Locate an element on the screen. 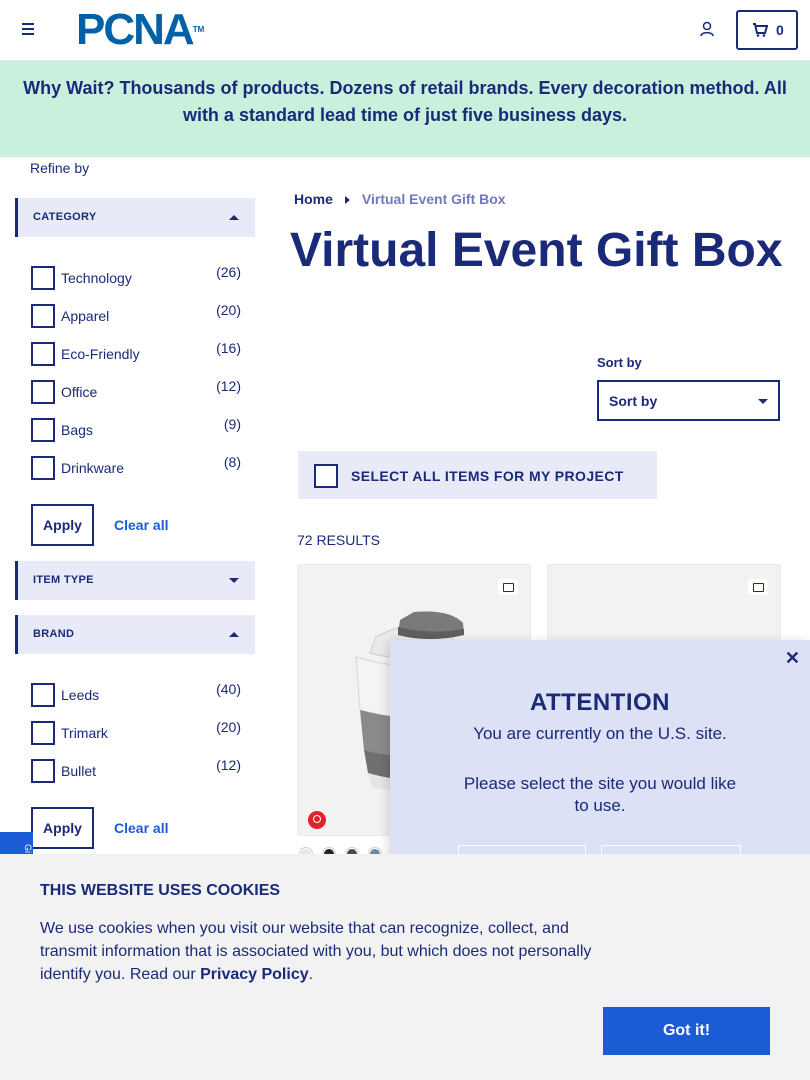 Image resolution: width=810 pixels, height=1080 pixels. breadcrumb-home-link: Home is located at coordinates (313, 199).